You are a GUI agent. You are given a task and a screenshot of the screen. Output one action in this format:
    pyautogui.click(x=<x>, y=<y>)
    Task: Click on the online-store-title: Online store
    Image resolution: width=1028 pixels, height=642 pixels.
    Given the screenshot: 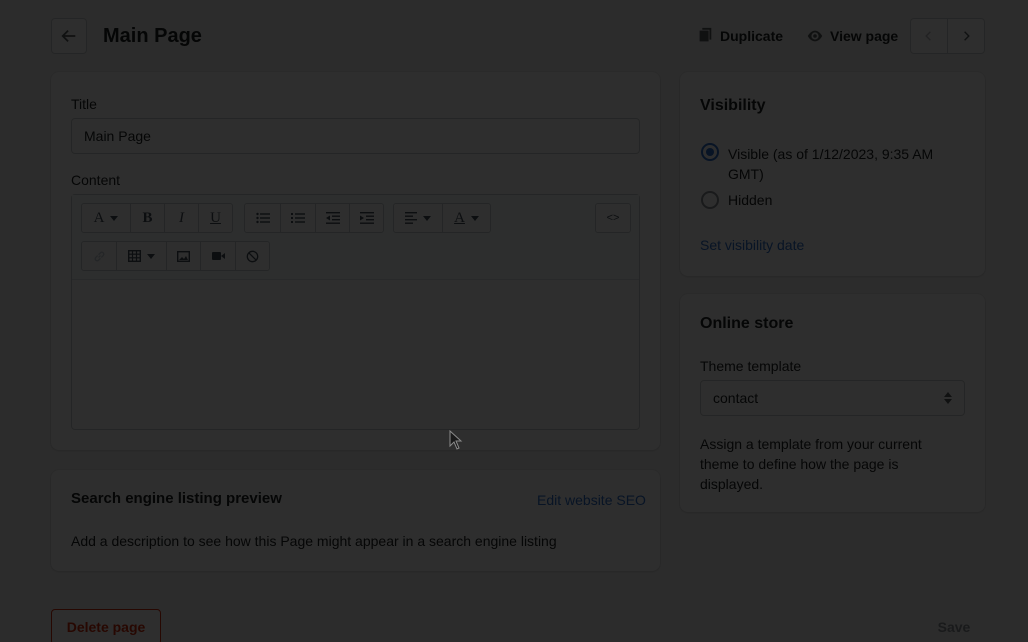 What is the action you would take?
    pyautogui.click(x=747, y=323)
    